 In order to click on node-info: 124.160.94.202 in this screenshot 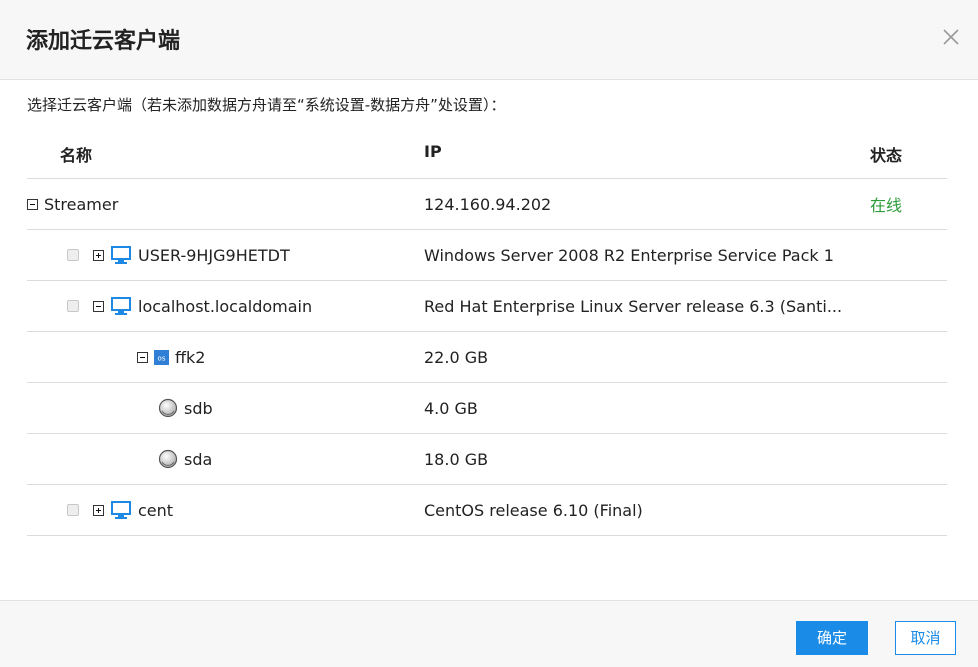, I will do `click(488, 204)`.